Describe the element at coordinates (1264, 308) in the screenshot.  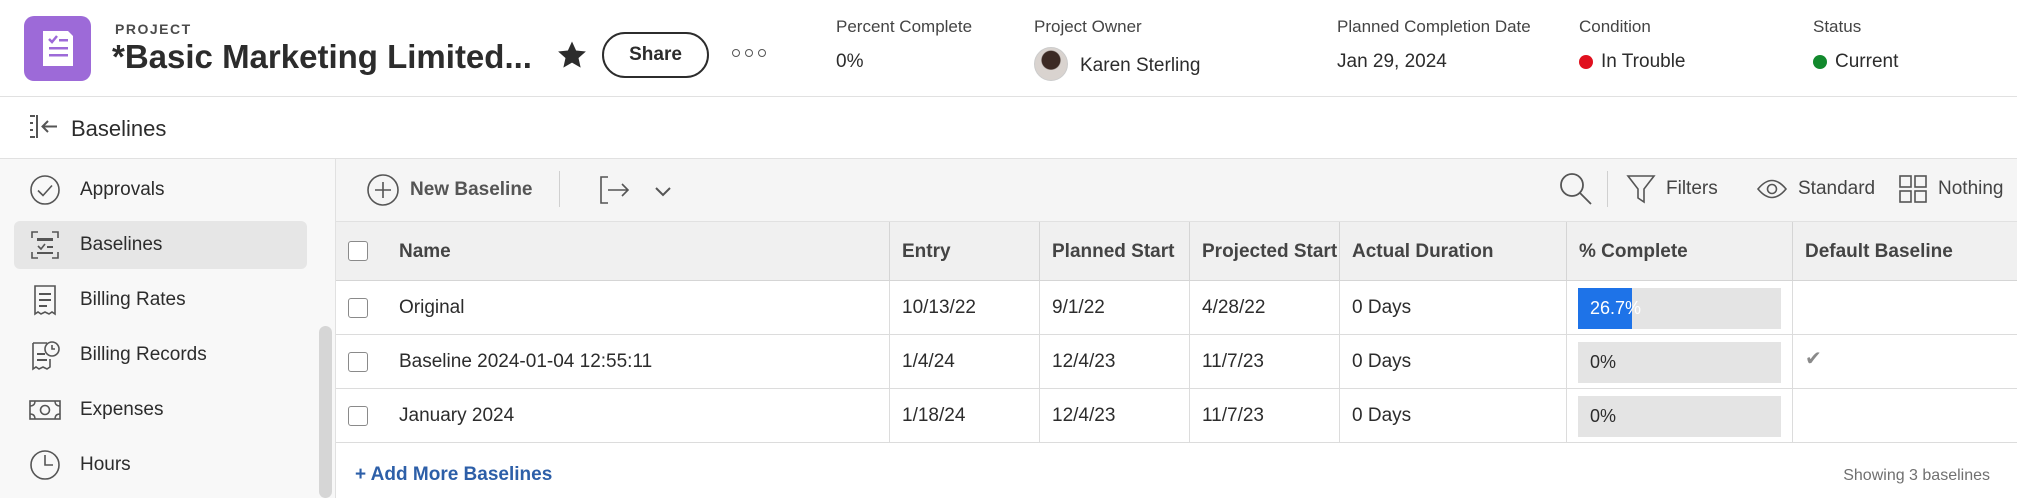
I see `cell-projected-start: 4/28/22` at that location.